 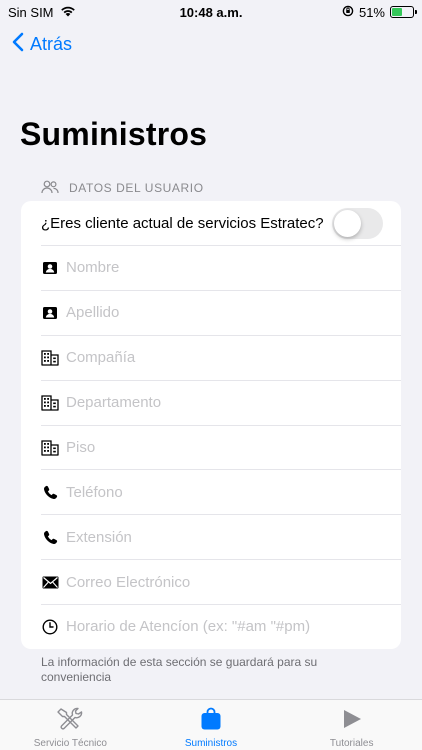 I want to click on section-header: DATOS DEL USUARIO, so click(x=122, y=188).